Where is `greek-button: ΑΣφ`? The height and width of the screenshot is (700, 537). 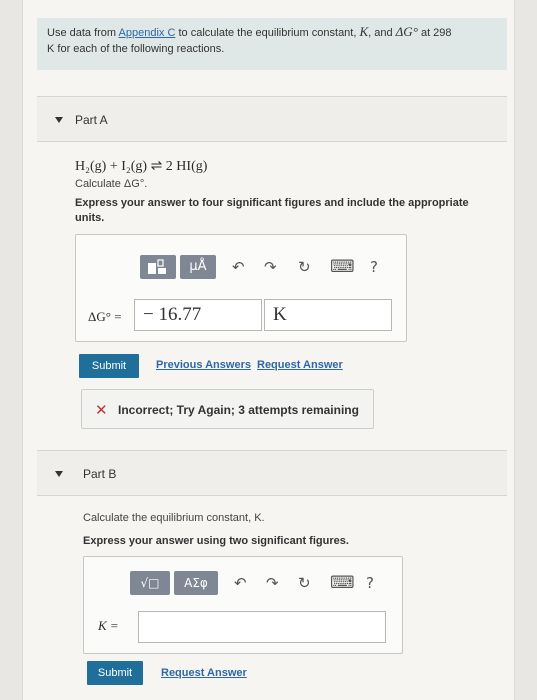 greek-button: ΑΣφ is located at coordinates (196, 583).